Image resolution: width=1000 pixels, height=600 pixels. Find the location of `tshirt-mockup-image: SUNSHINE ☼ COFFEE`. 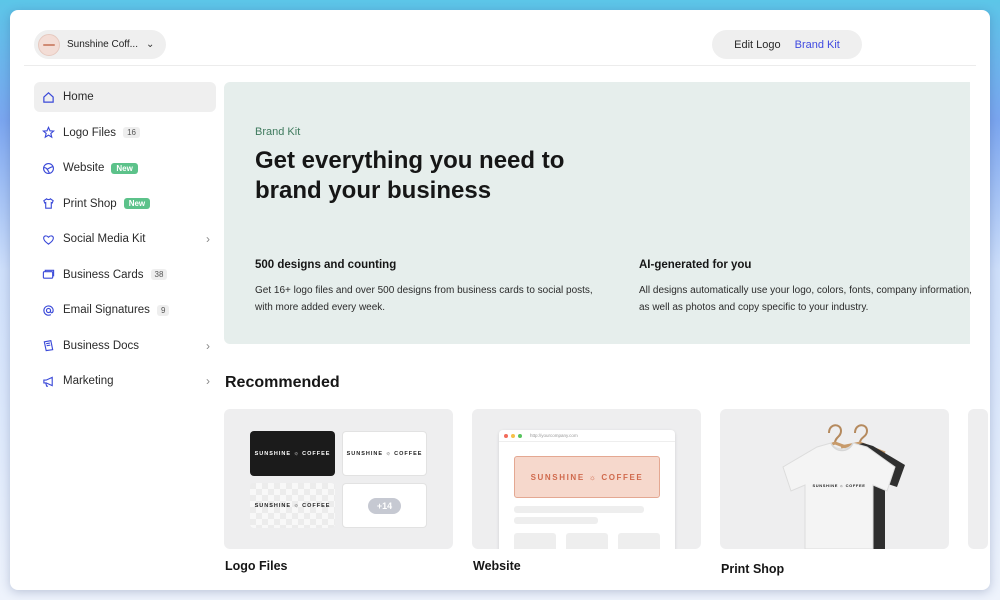

tshirt-mockup-image: SUNSHINE ☼ COFFEE is located at coordinates (843, 486).